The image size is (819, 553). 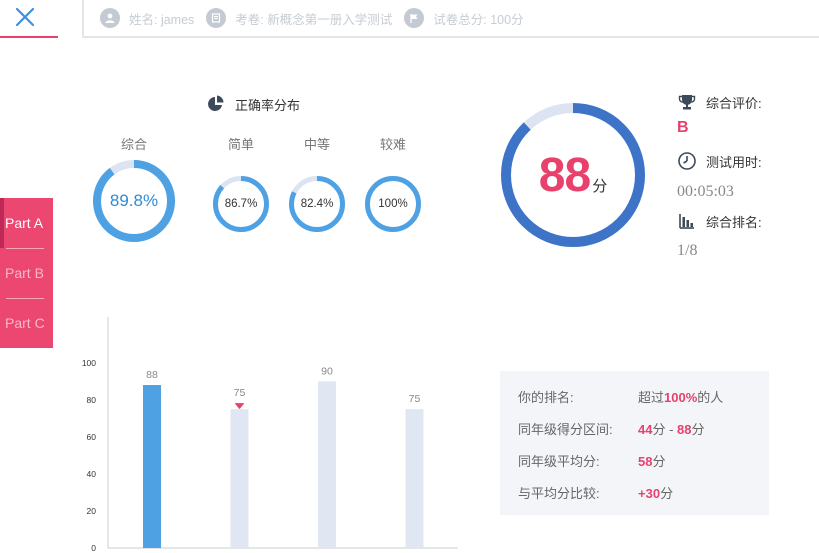 I want to click on stat-avg-unit: 分, so click(x=659, y=461).